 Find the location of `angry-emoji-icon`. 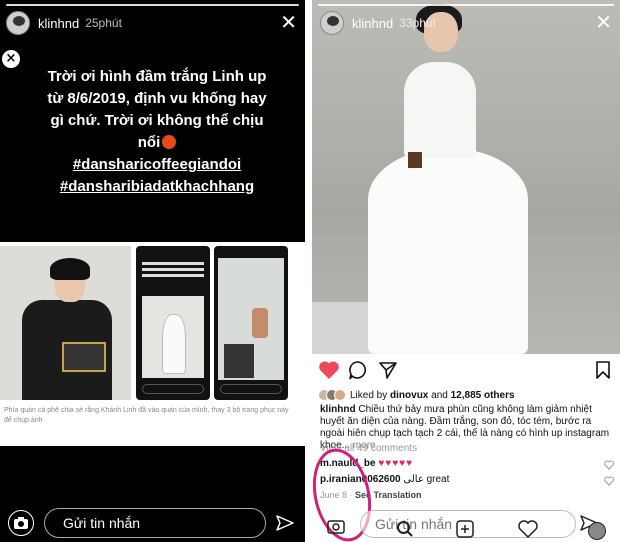

angry-emoji-icon is located at coordinates (169, 142).